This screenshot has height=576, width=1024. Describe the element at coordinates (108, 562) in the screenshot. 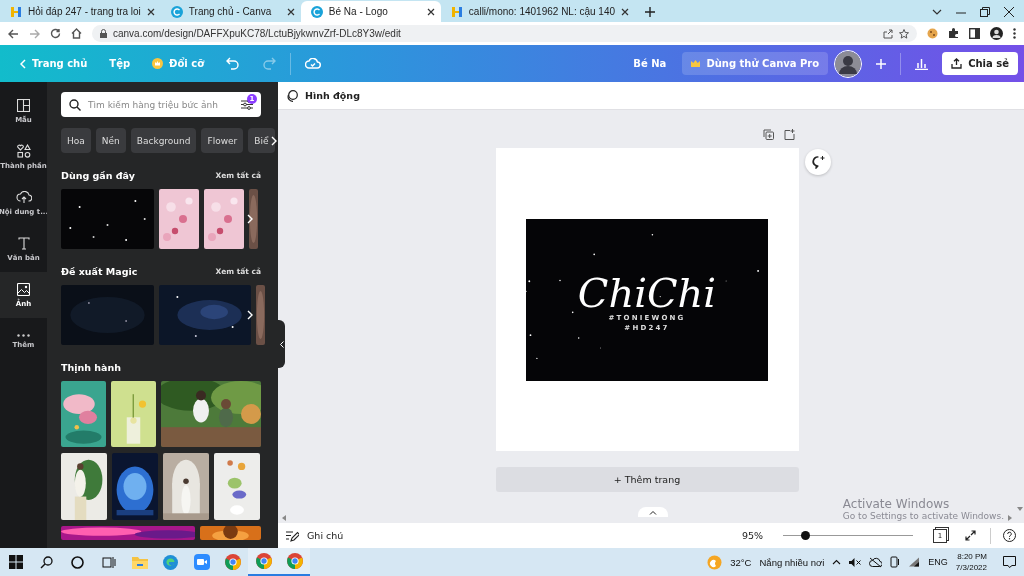

I see `task-view-icon` at that location.